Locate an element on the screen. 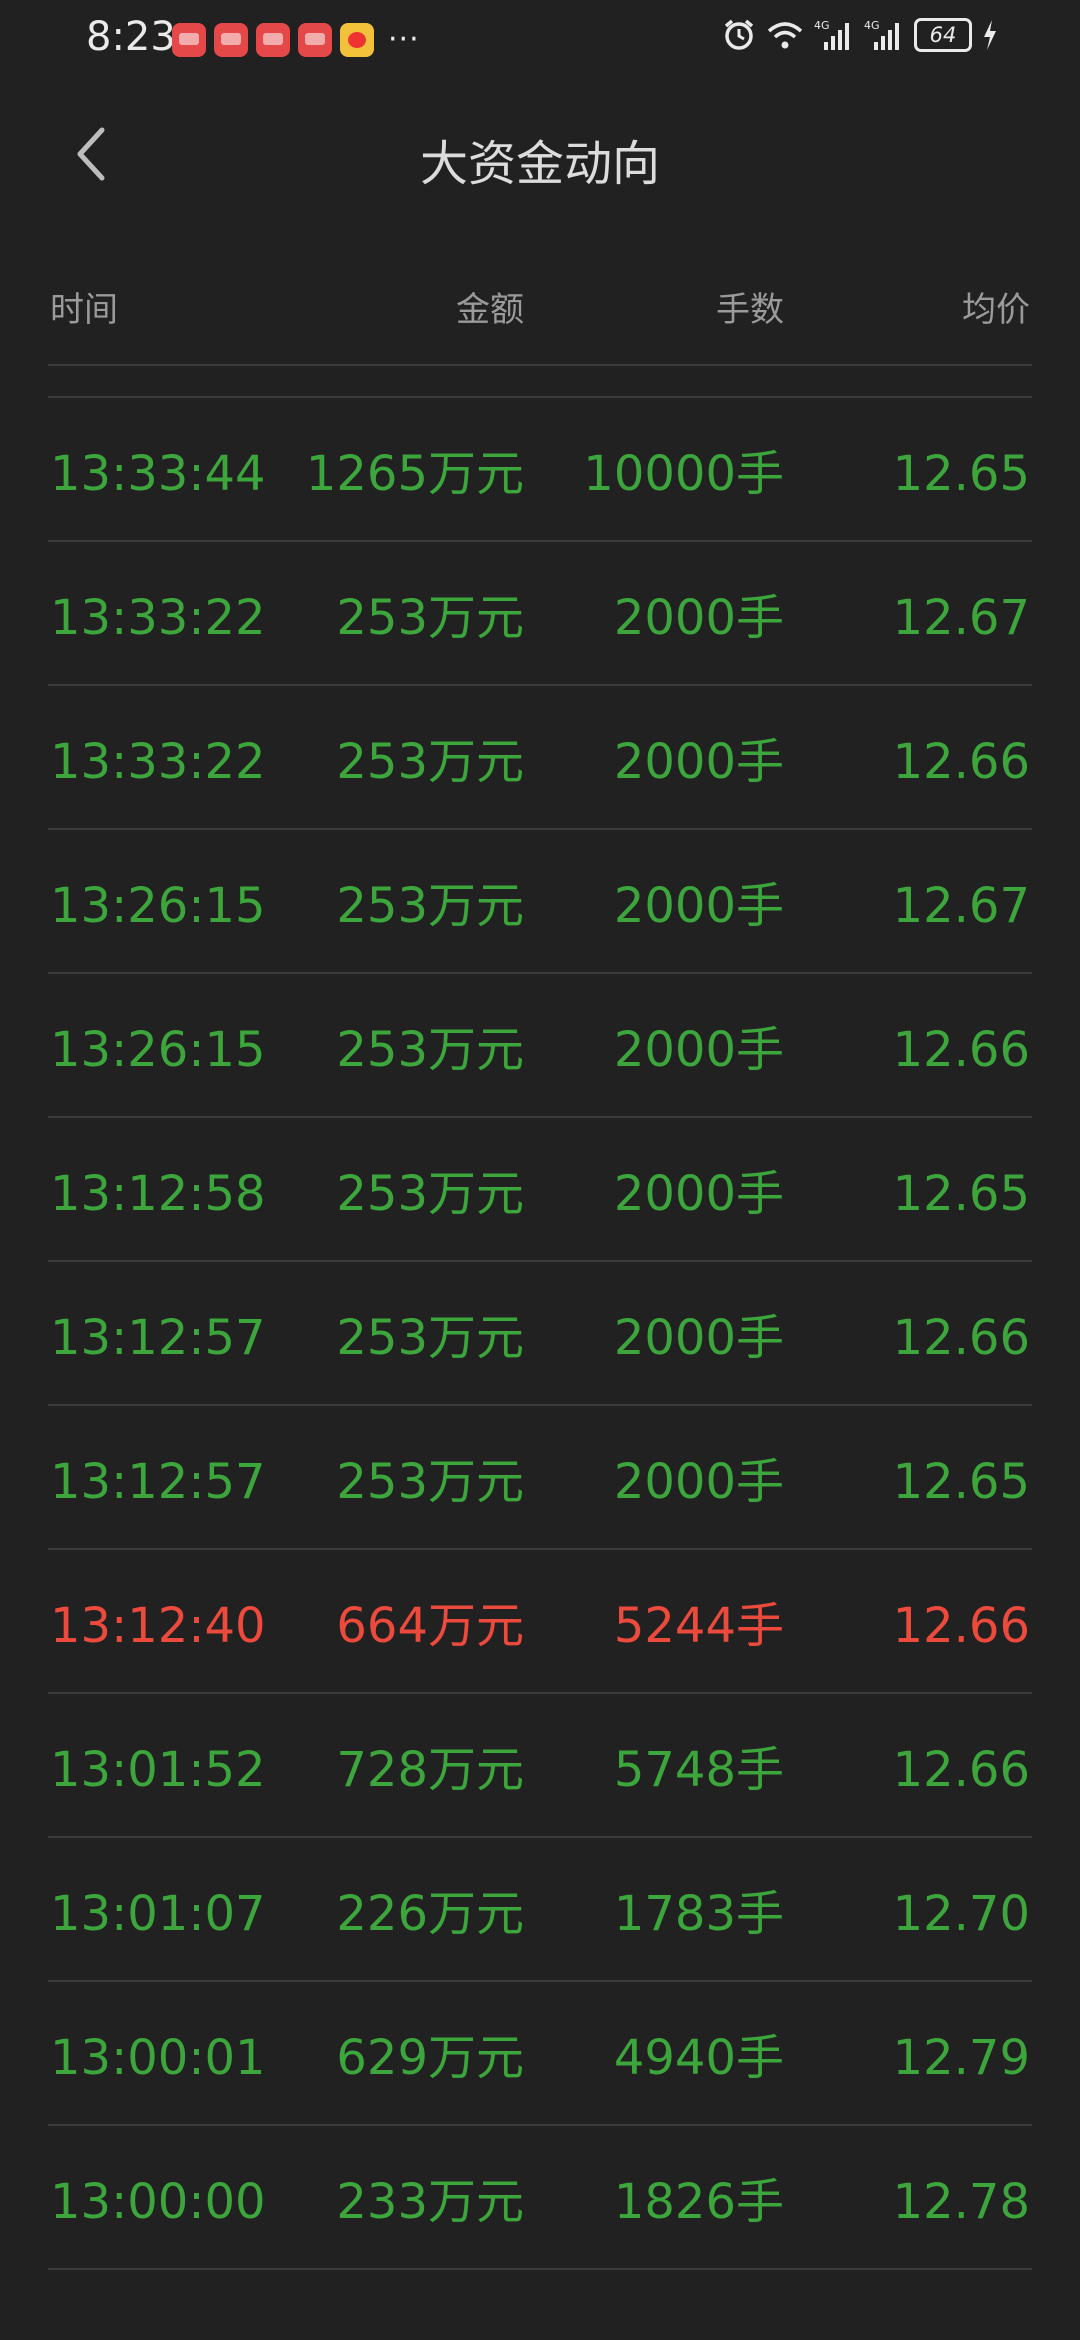 Image resolution: width=1080 pixels, height=2340 pixels. cell-price: 12.78 is located at coordinates (961, 2202).